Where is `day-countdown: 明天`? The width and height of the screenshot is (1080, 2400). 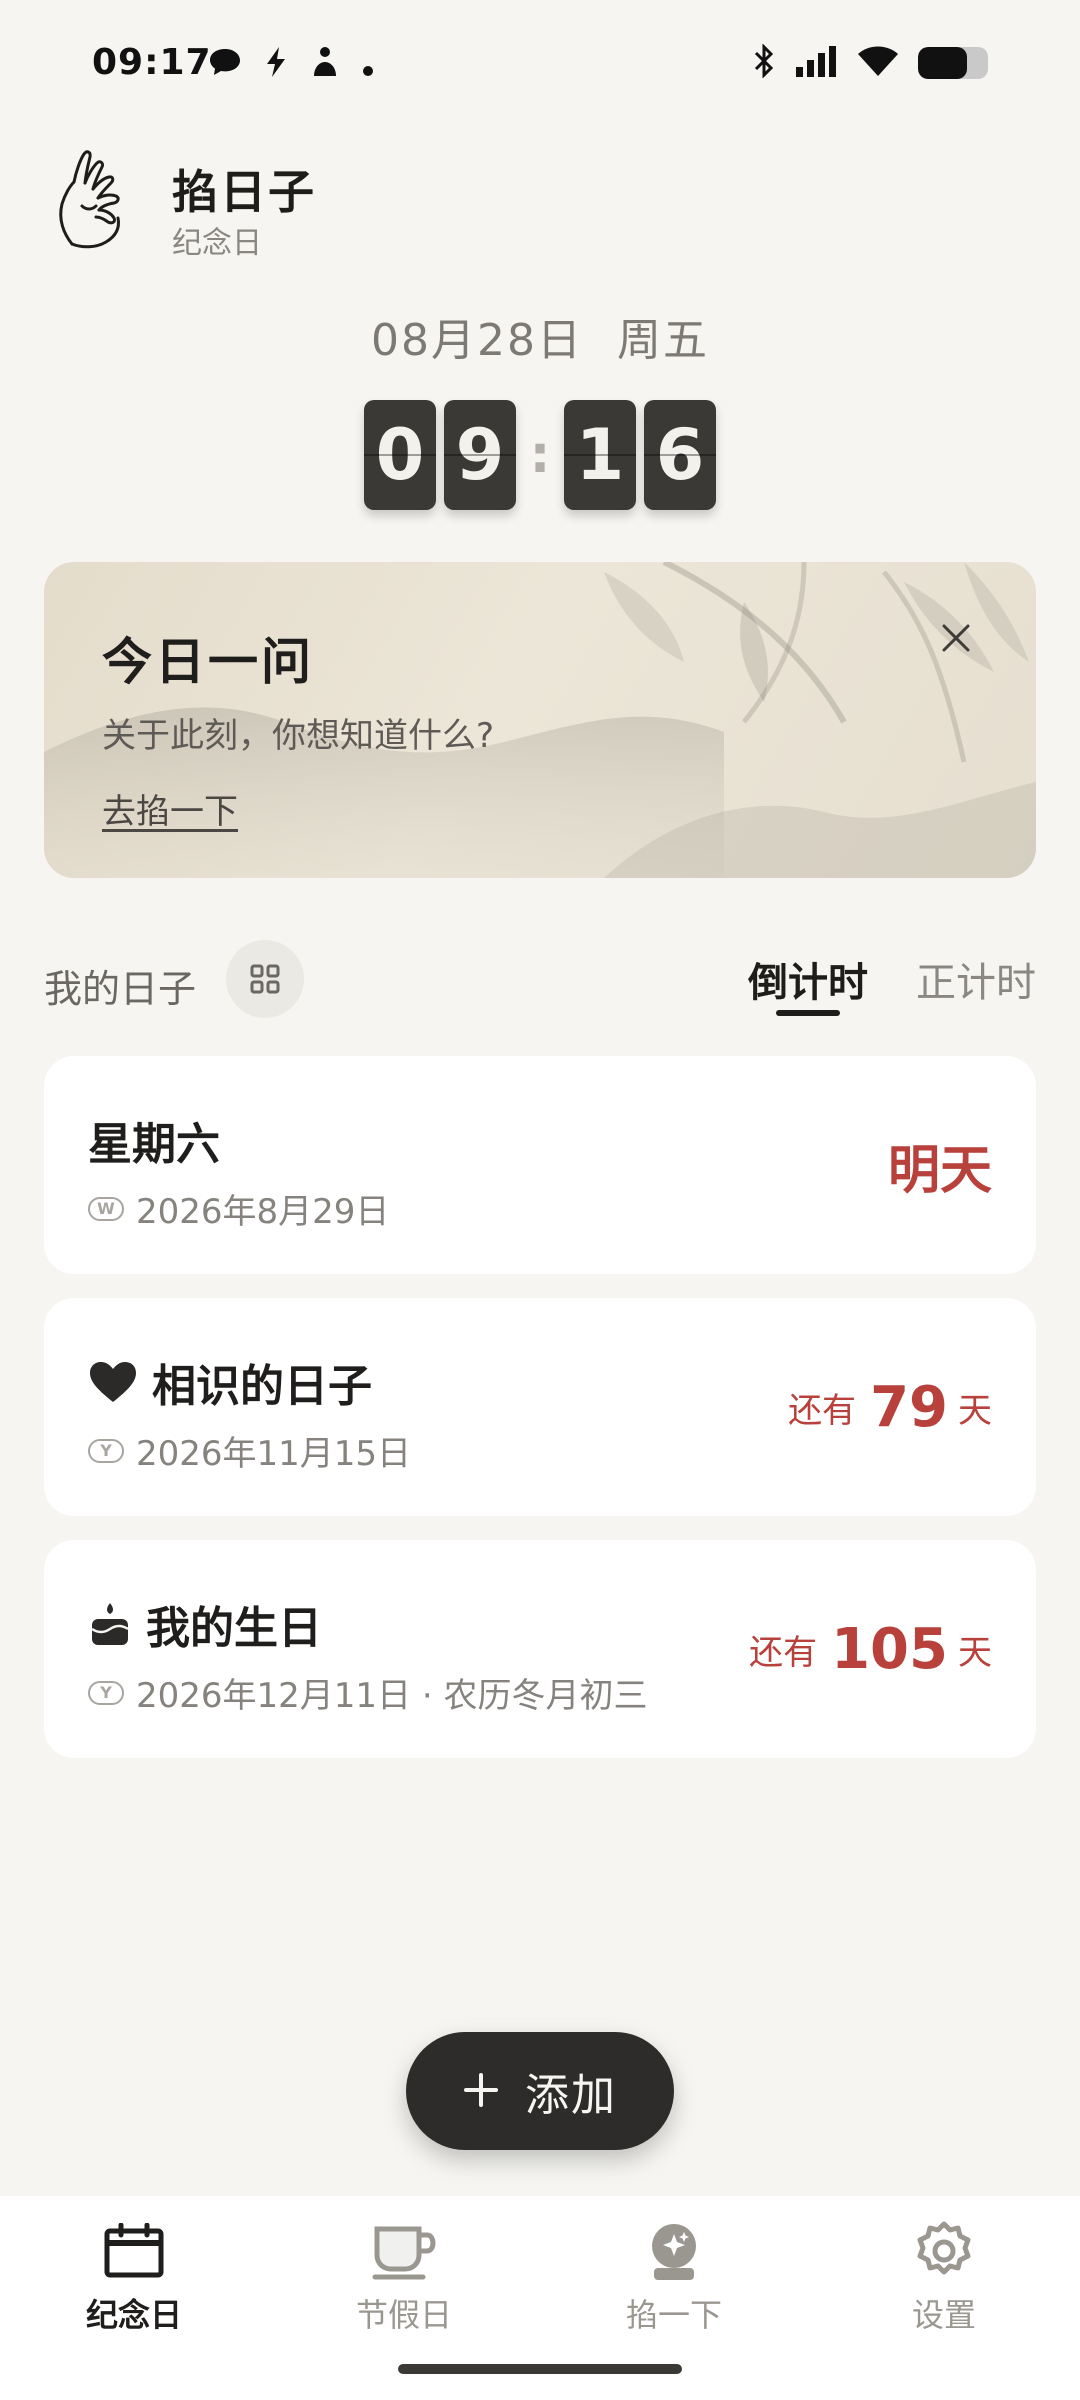 day-countdown: 明天 is located at coordinates (940, 1165).